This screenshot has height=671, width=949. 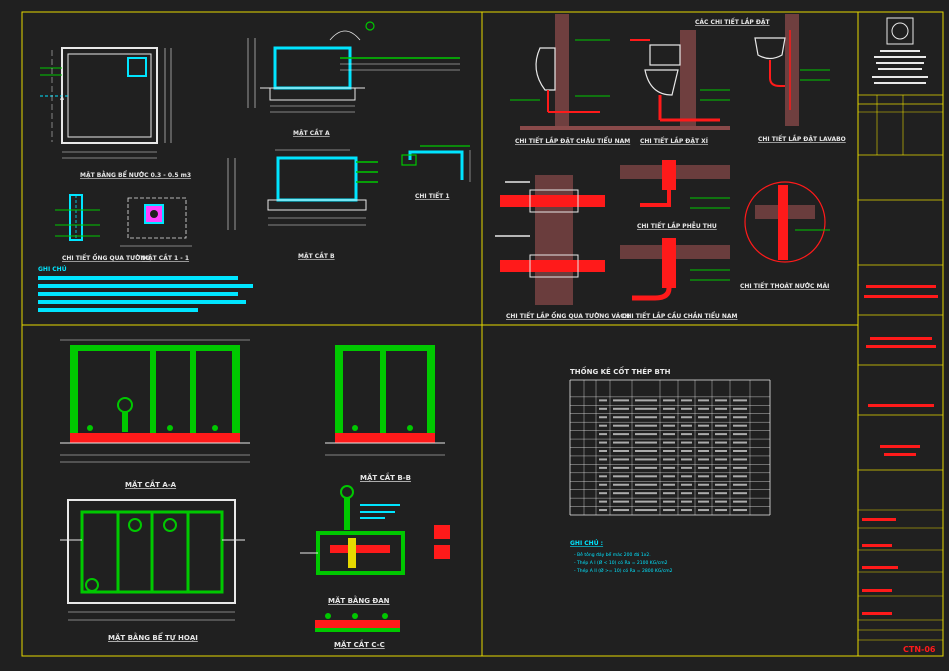 I want to click on toilet-label: CHI TIẾT LẮP ĐẶT XÍ, so click(x=674, y=141).